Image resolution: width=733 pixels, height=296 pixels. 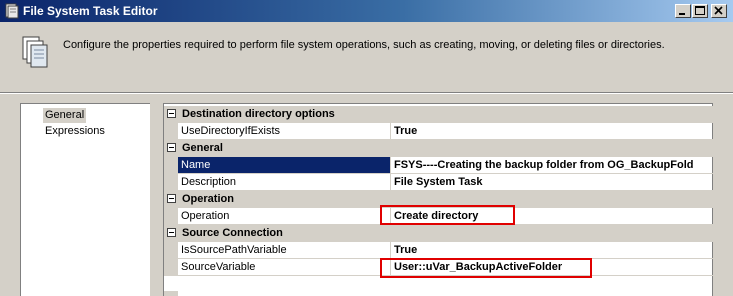 I want to click on category-label: General, so click(x=202, y=148).